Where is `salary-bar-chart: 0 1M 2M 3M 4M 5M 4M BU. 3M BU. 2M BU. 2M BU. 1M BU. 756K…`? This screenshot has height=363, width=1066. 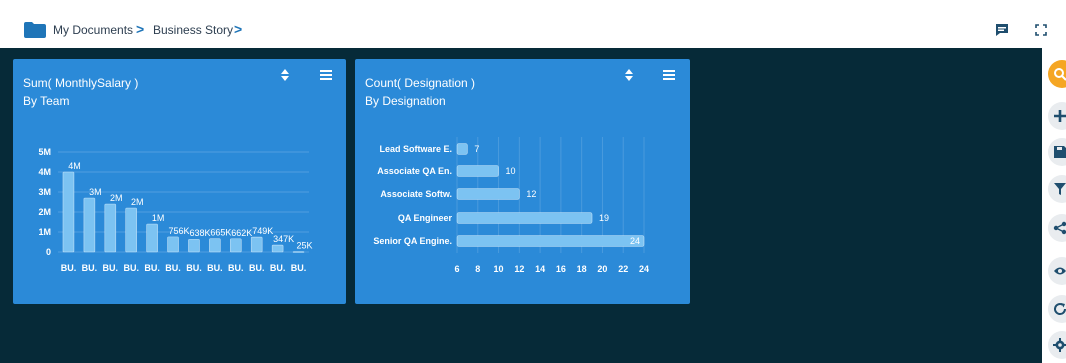
salary-bar-chart: 0 1M 2M 3M 4M 5M 4M BU. 3M BU. 2M BU. 2M BU. 1M BU. 756K… is located at coordinates (175, 210).